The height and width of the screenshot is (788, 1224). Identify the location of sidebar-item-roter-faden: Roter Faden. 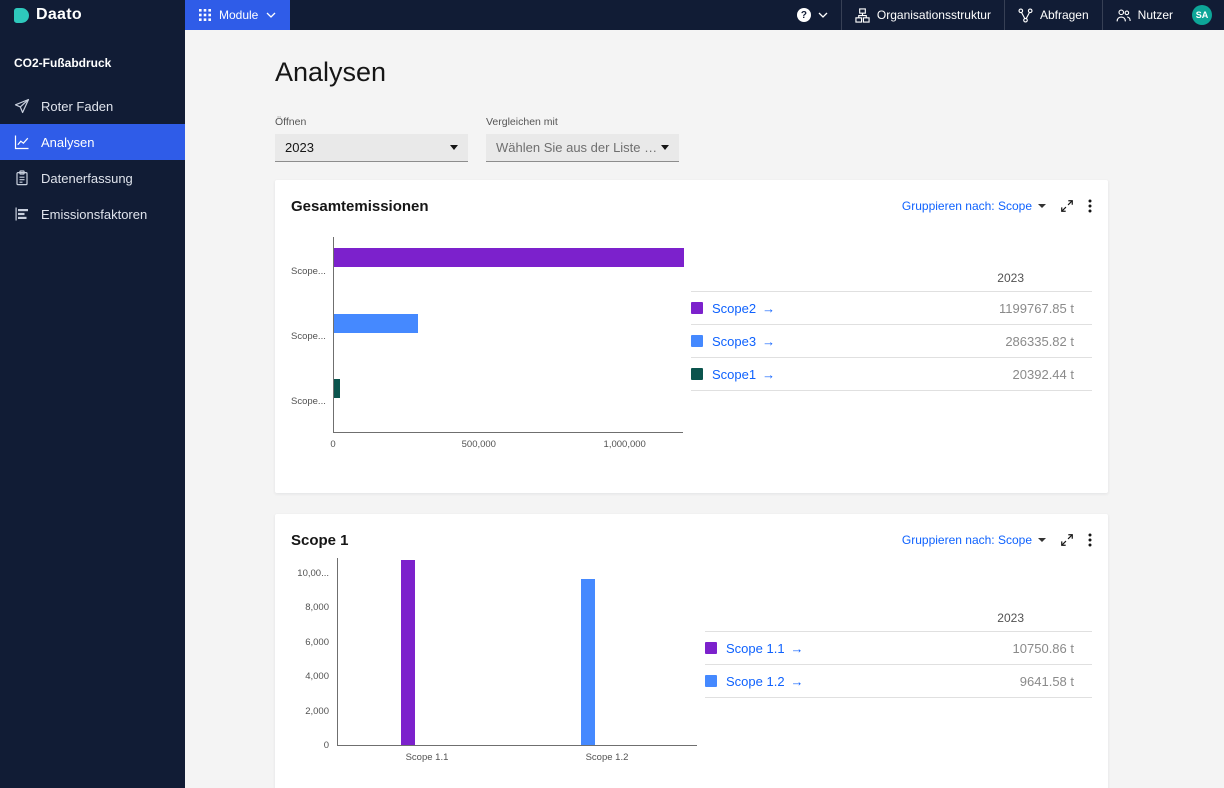
(92, 106).